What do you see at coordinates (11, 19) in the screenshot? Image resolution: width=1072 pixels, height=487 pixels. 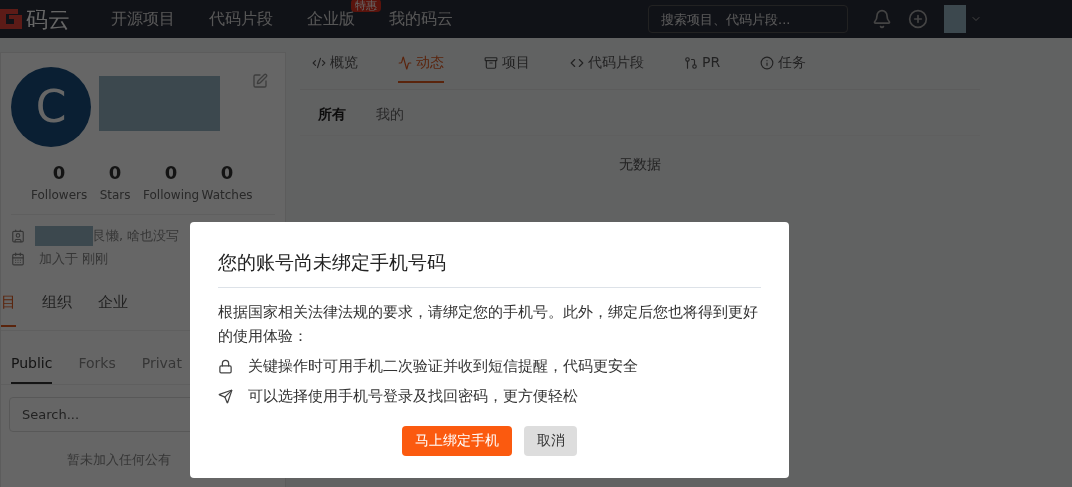 I see `logo-icon` at bounding box center [11, 19].